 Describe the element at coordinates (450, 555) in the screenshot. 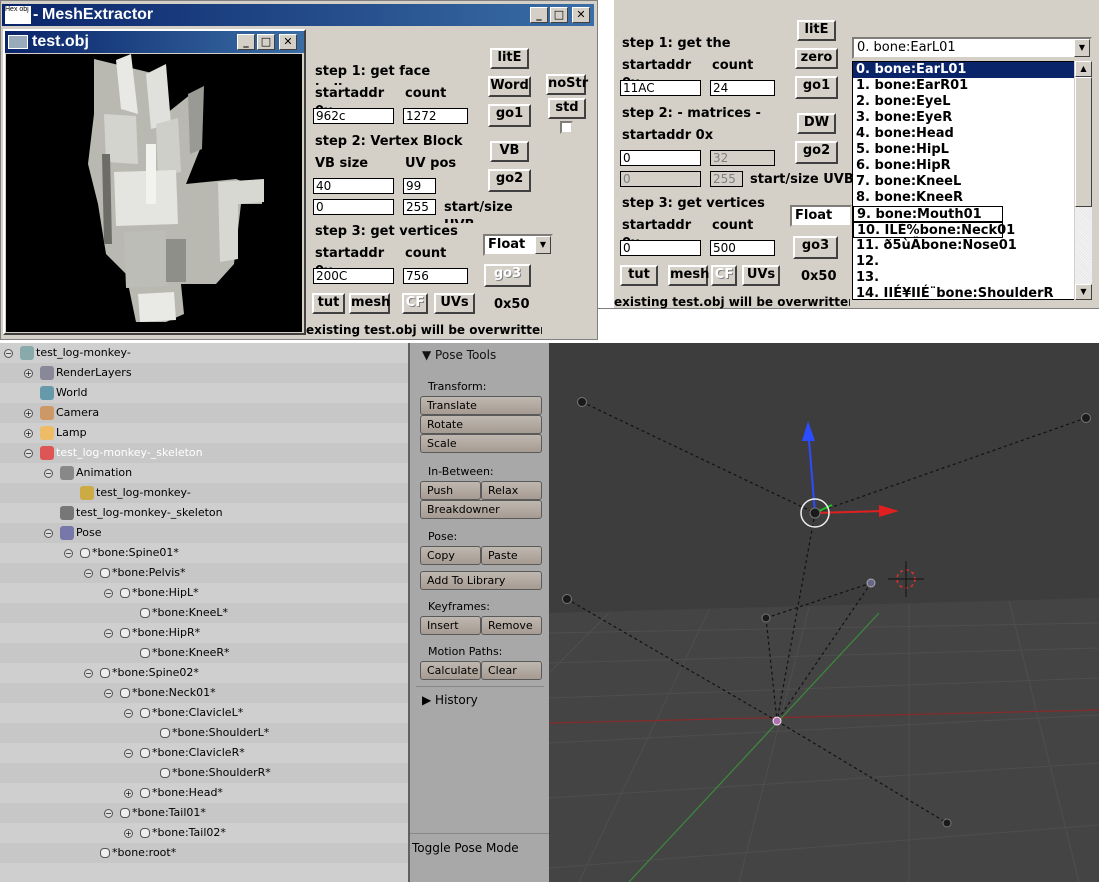

I see `copy-pose-button: Copy` at that location.